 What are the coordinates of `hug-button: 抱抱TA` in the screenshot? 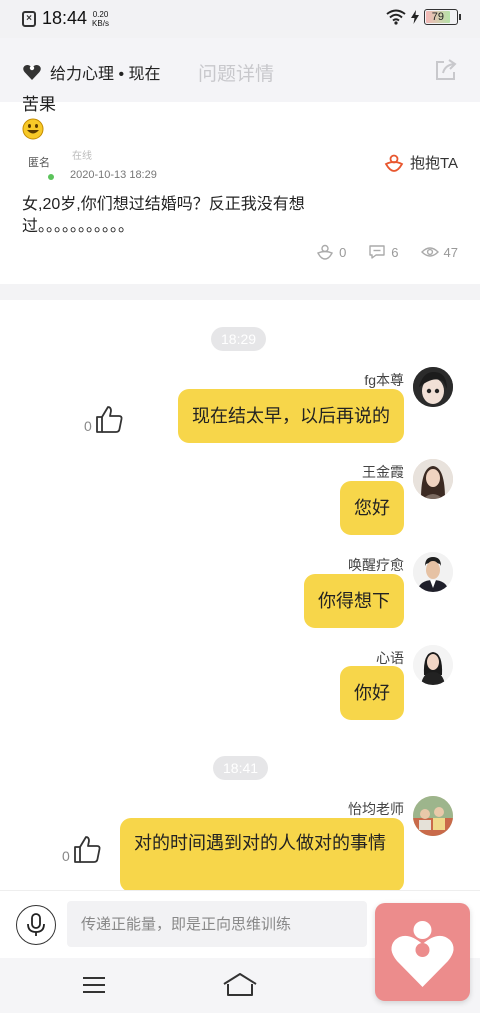 It's located at (421, 162).